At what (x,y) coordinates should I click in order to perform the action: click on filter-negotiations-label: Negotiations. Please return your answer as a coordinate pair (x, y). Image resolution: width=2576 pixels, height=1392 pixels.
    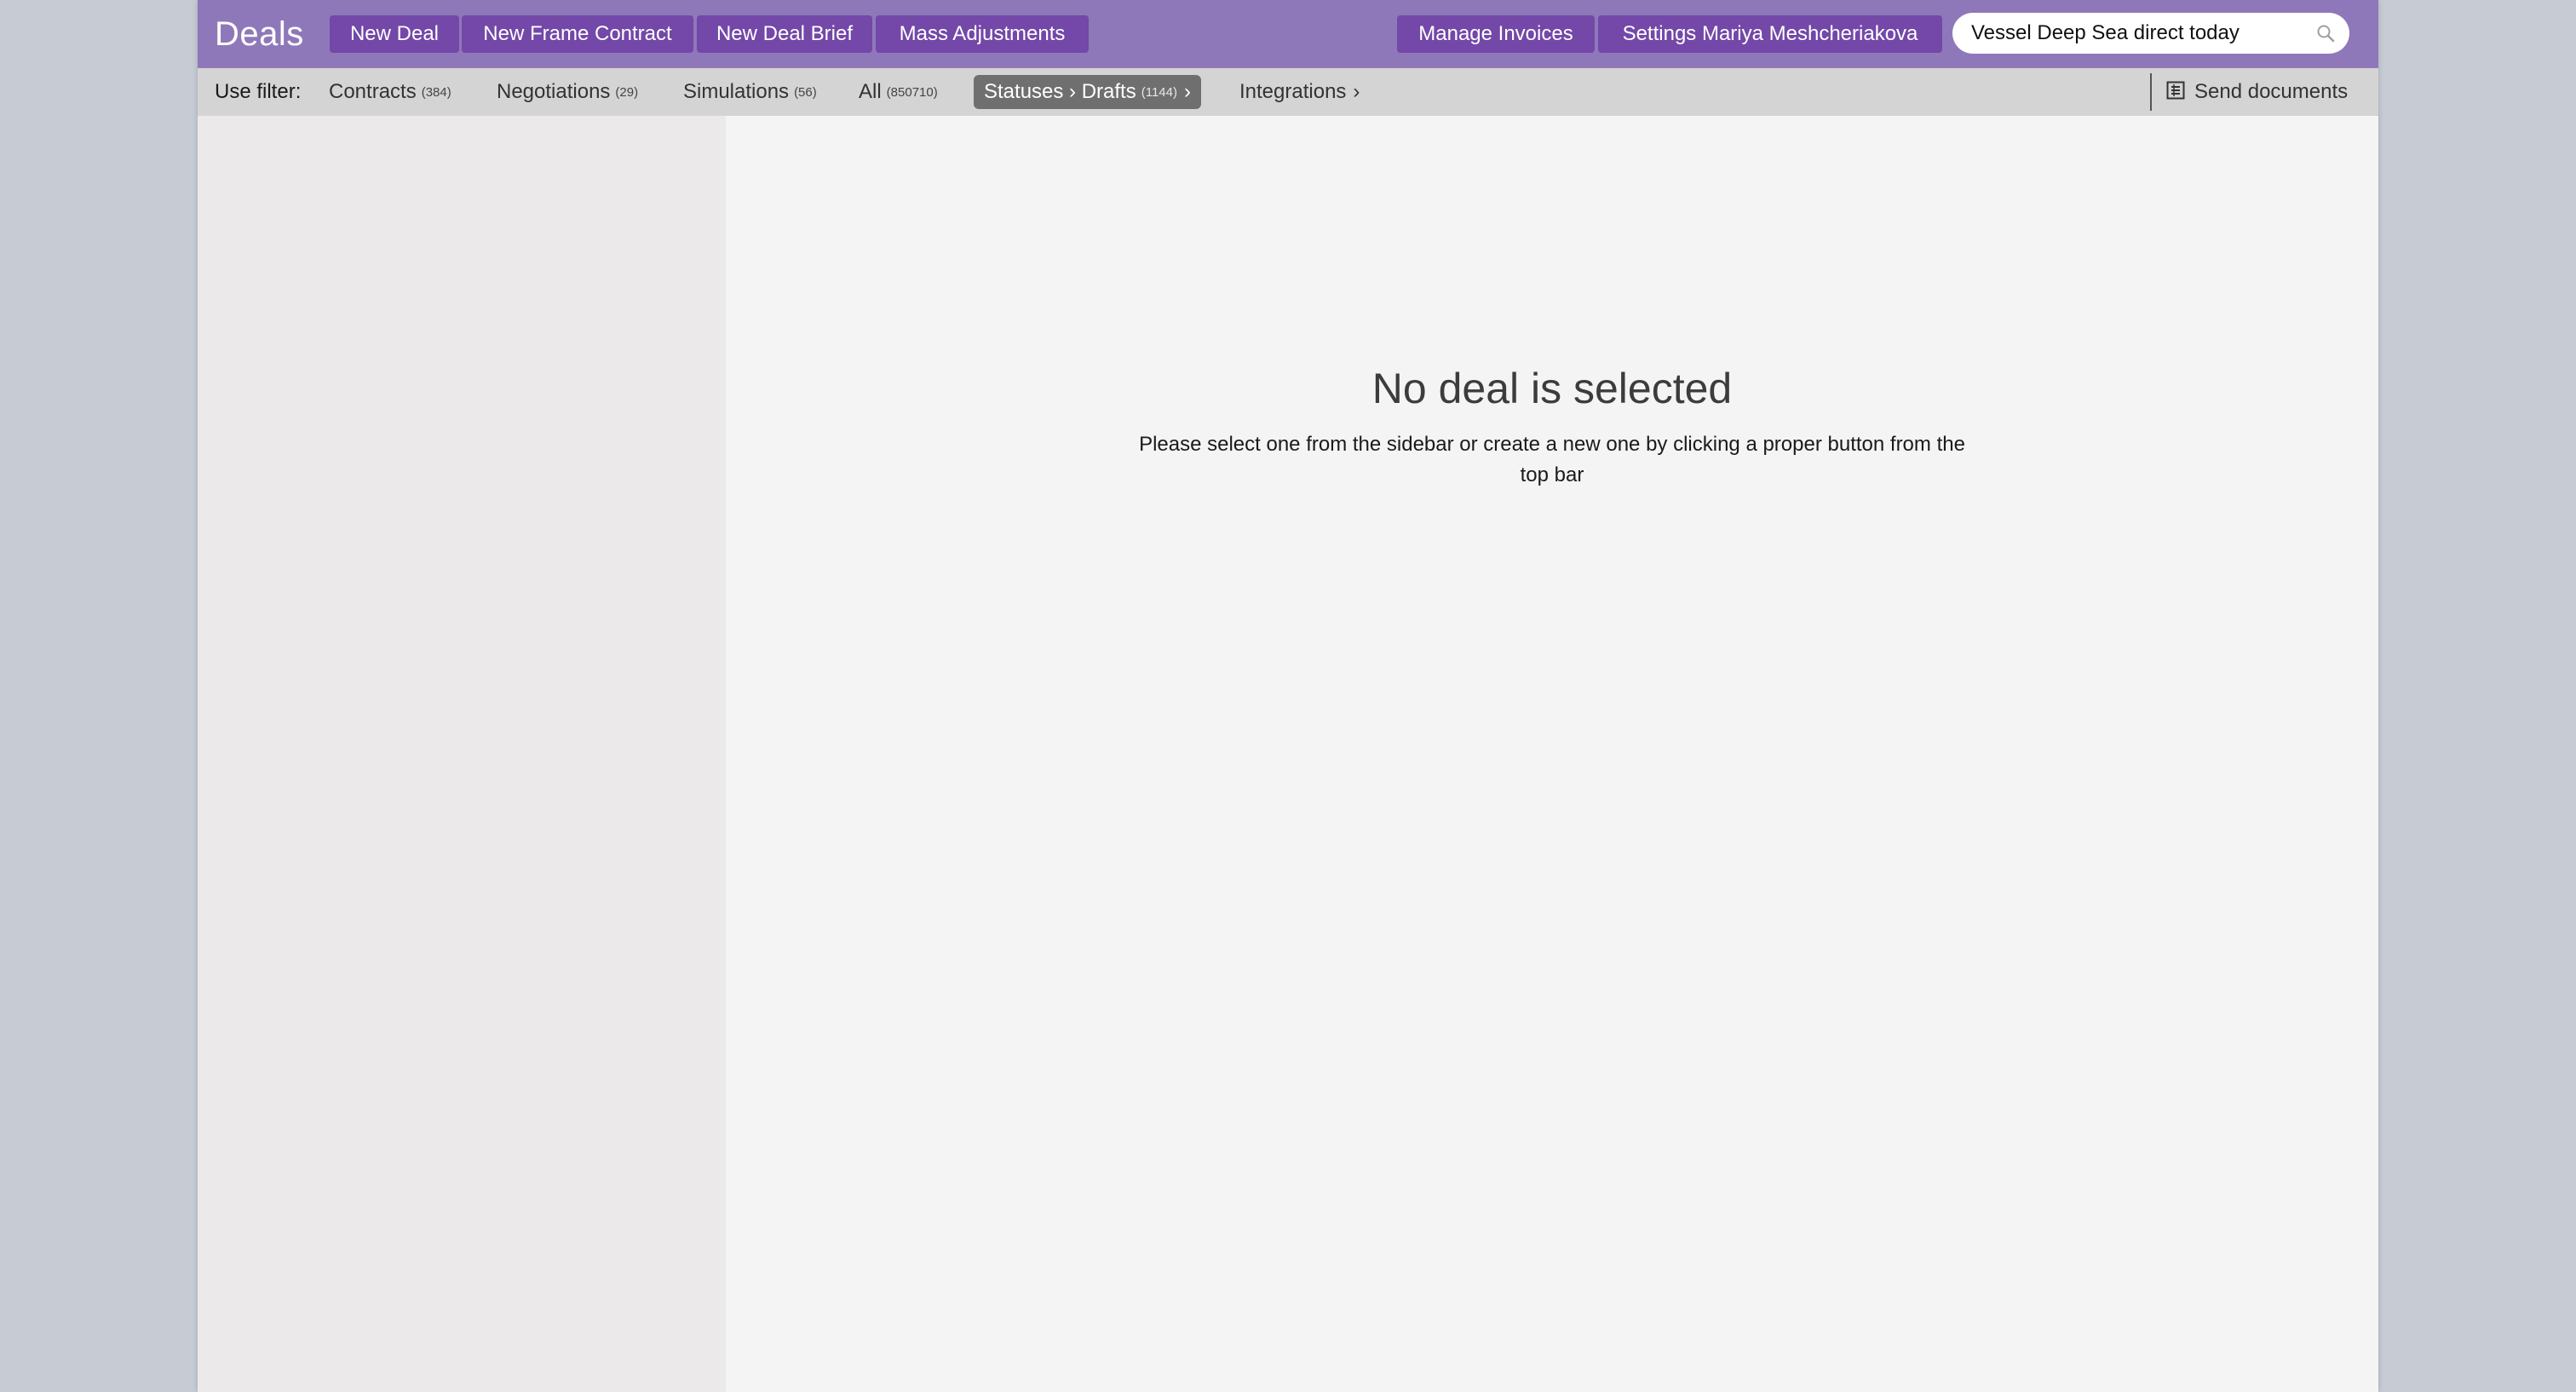
    Looking at the image, I should click on (554, 91).